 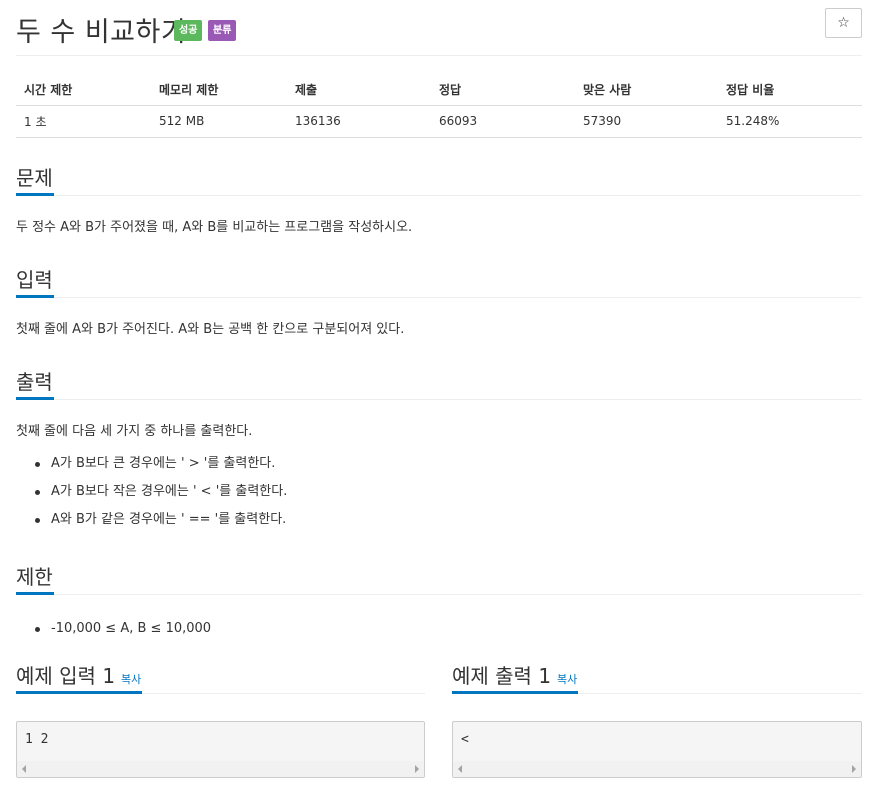 I want to click on input-heading: 입력, so click(x=439, y=283).